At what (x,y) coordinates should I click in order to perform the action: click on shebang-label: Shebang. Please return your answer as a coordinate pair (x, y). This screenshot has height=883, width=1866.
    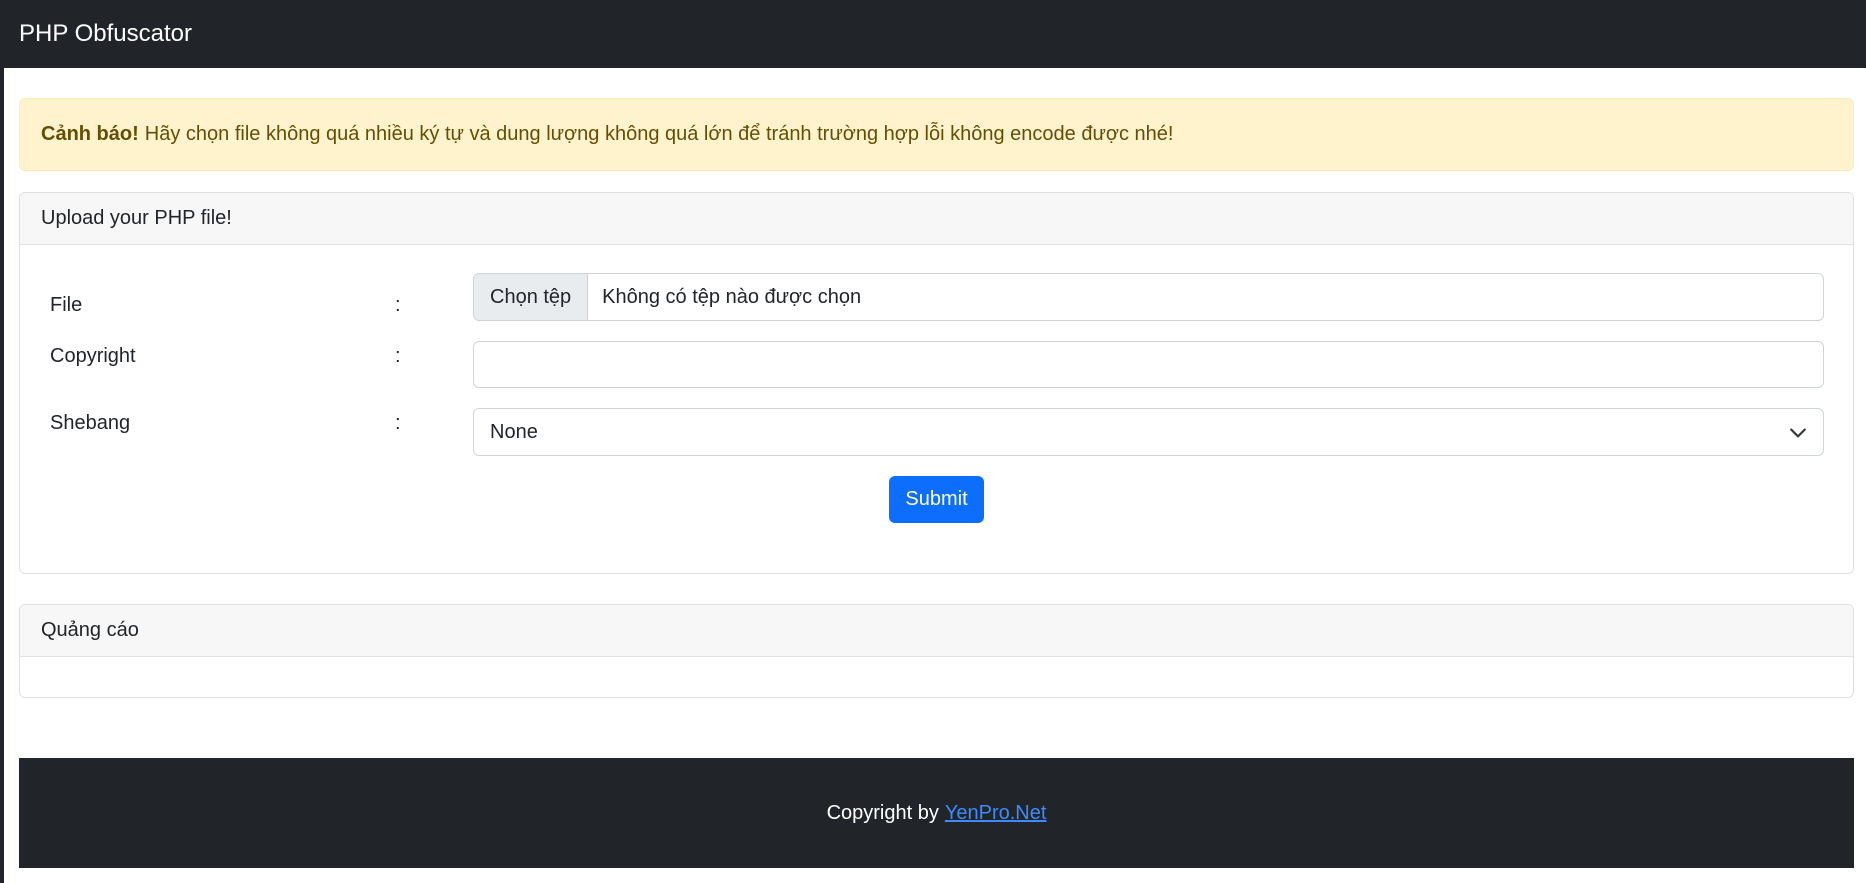
    Looking at the image, I should click on (90, 423).